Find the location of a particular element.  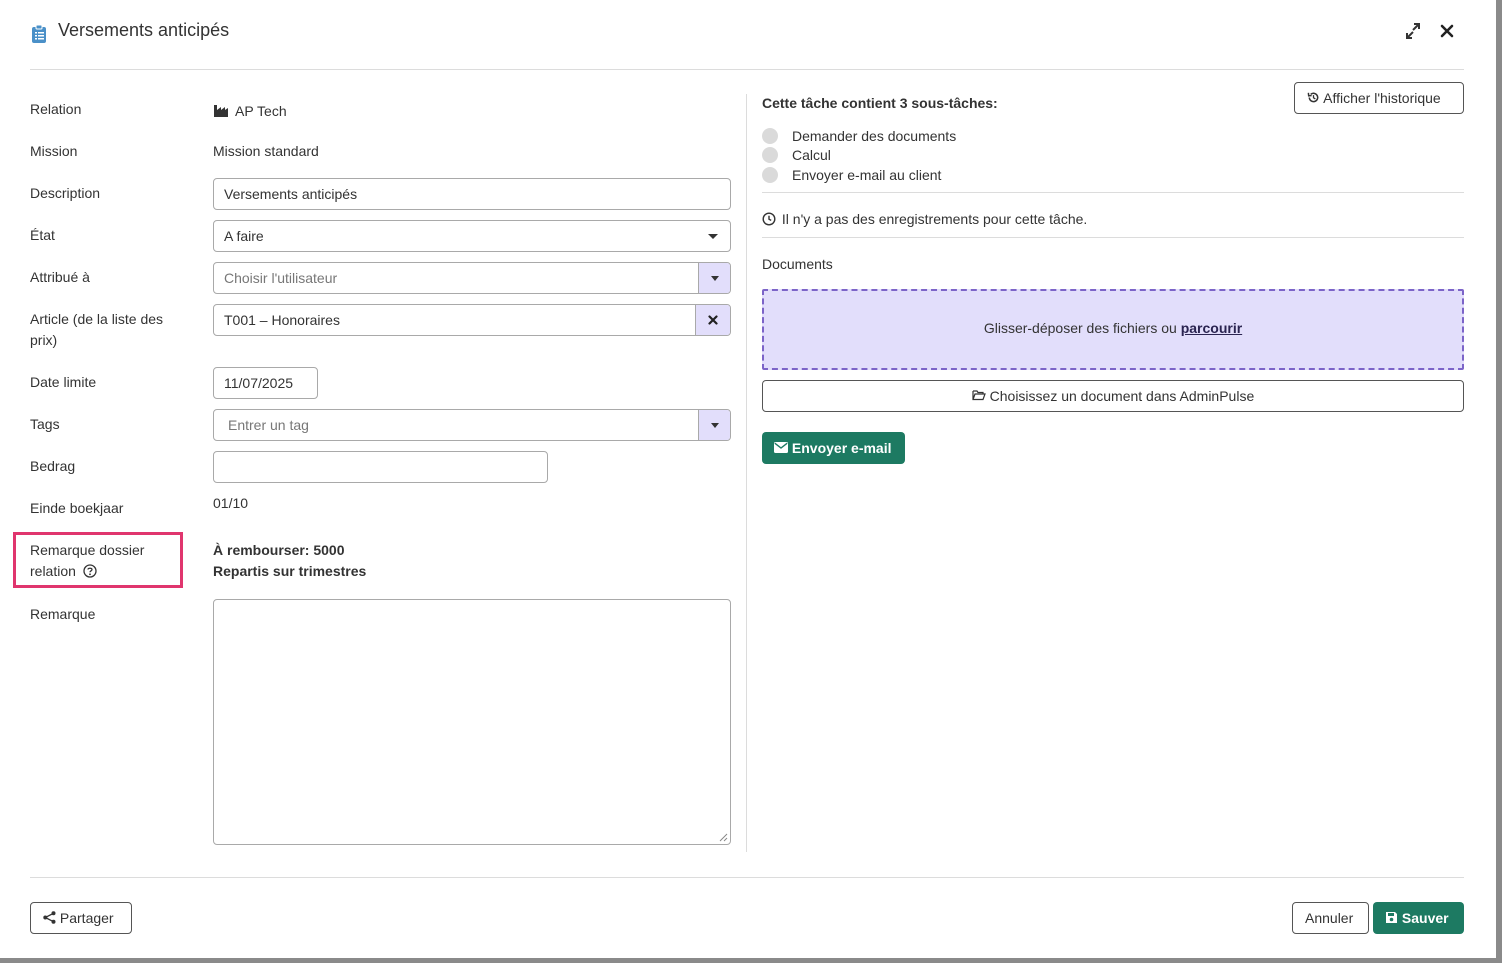

share-button: Partager is located at coordinates (81, 918).